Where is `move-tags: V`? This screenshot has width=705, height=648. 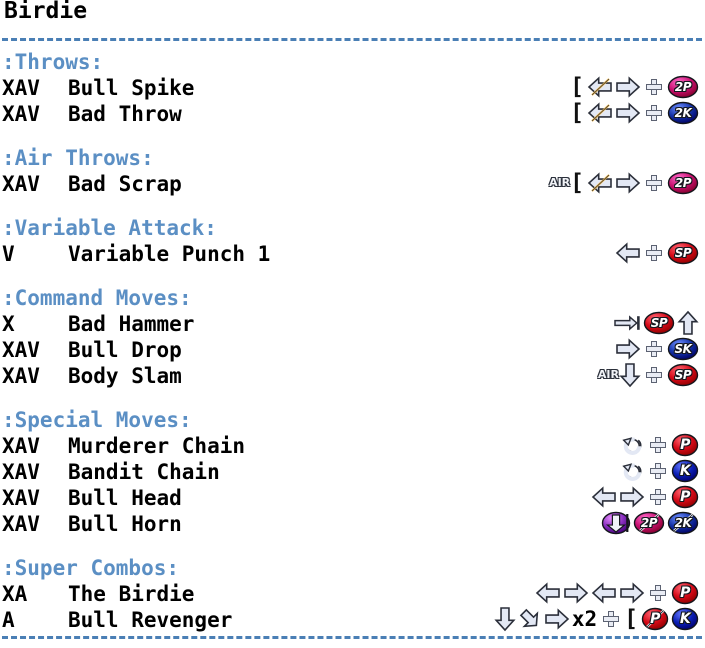 move-tags: V is located at coordinates (8, 254).